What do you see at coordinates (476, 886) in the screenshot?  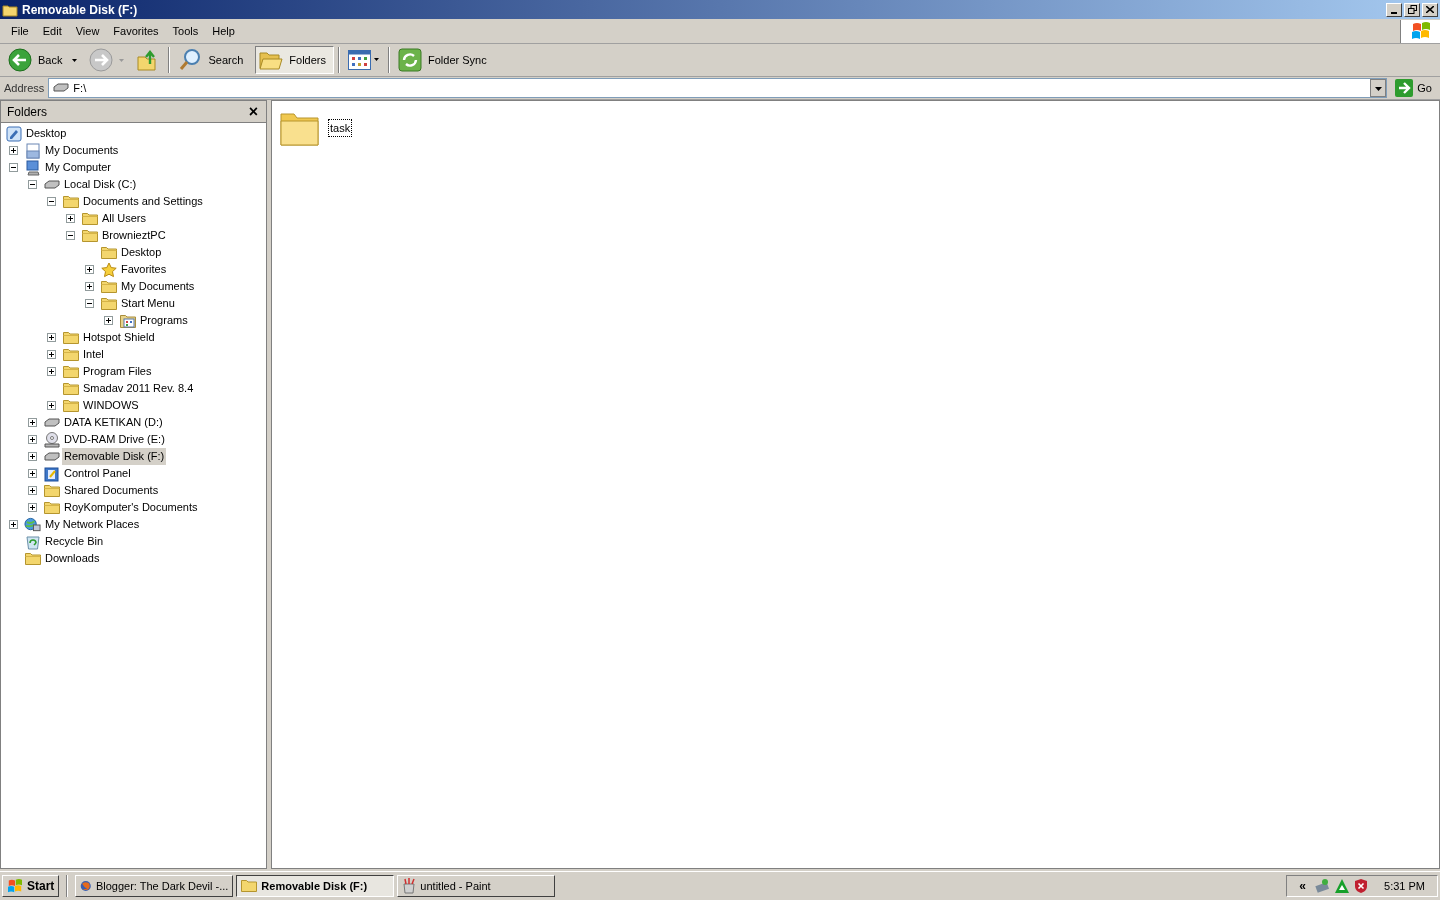 I see `taskbar-button: untitled - Paint` at bounding box center [476, 886].